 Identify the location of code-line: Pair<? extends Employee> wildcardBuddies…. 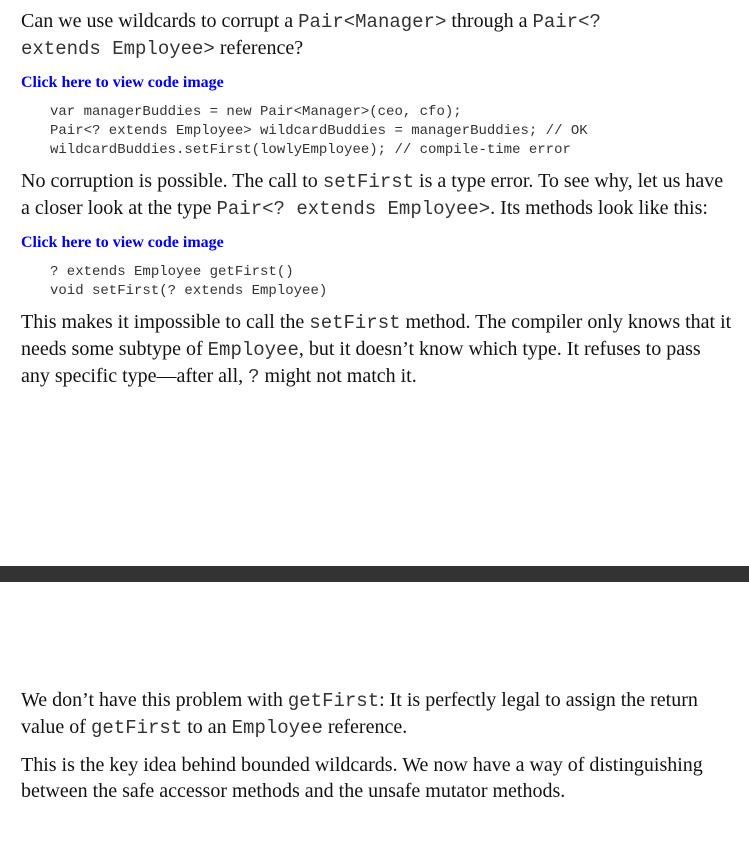
(319, 131).